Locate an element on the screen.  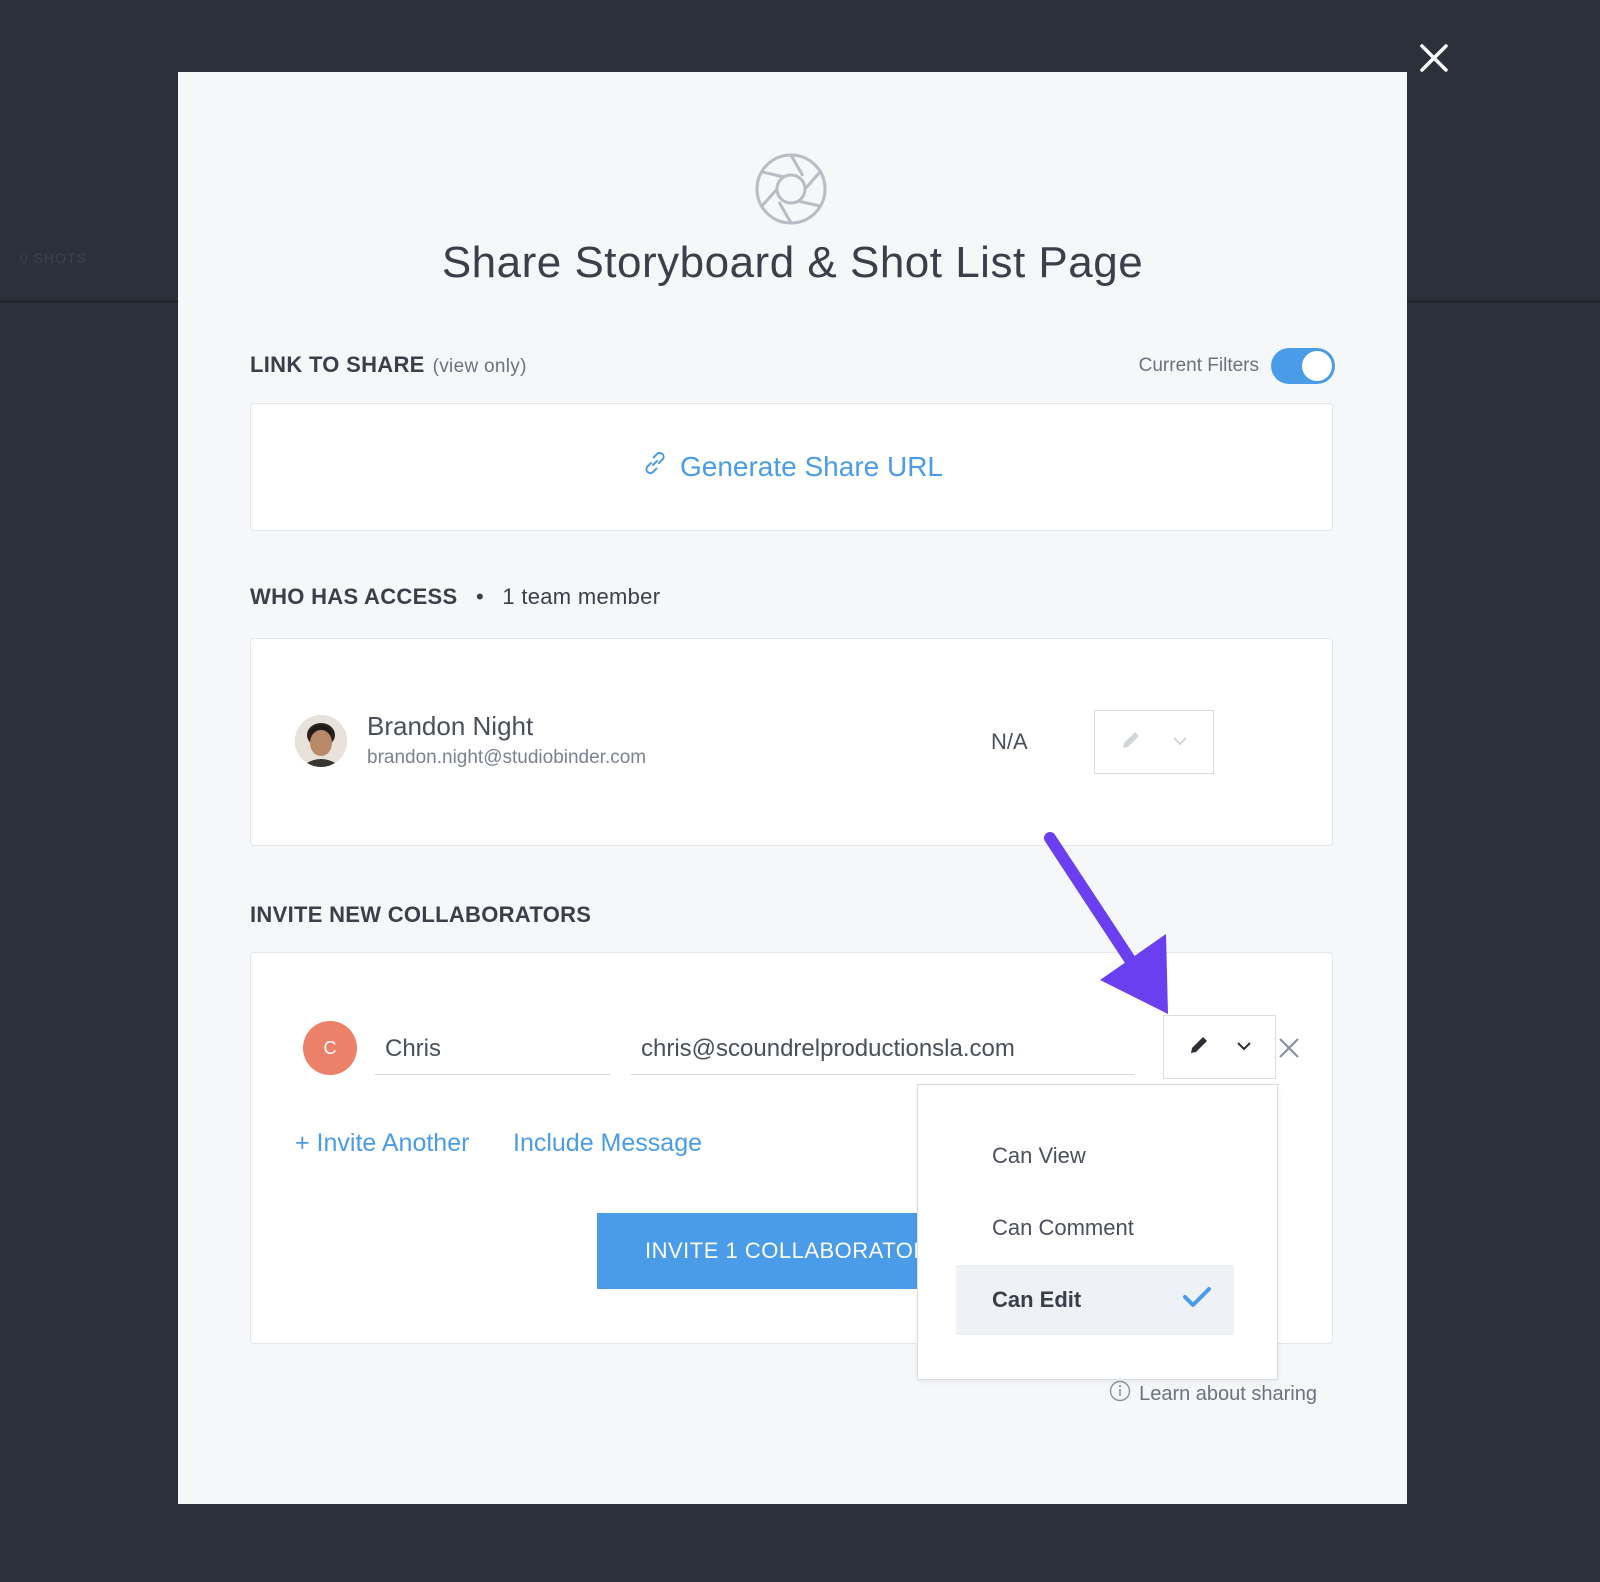
current-filters-toggle is located at coordinates (1303, 366).